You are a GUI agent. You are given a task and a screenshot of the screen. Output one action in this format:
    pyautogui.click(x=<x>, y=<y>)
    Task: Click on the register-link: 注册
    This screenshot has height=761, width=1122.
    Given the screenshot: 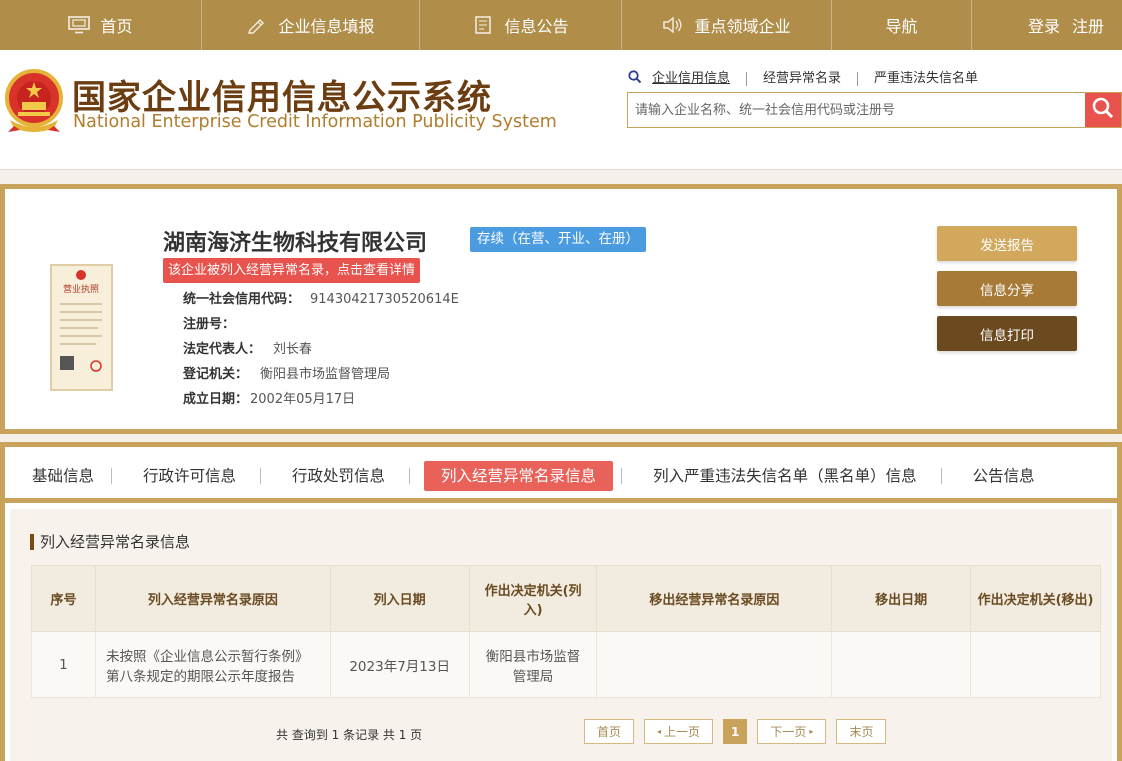 What is the action you would take?
    pyautogui.click(x=1088, y=25)
    